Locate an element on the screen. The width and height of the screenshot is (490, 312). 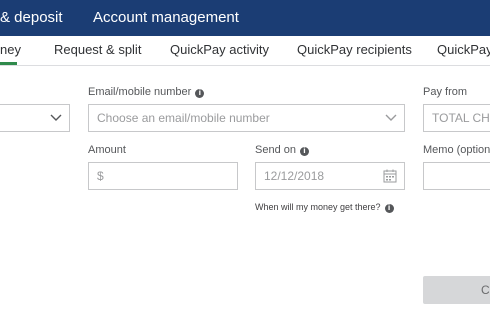
amount-label: Amount is located at coordinates (107, 150).